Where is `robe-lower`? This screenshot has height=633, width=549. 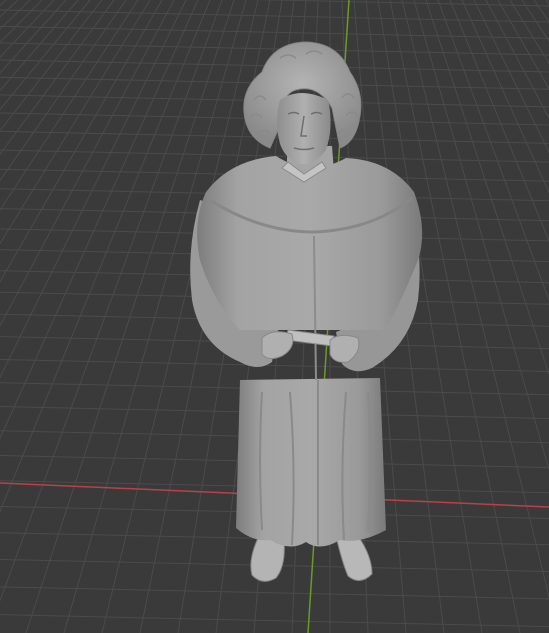 robe-lower is located at coordinates (311, 462).